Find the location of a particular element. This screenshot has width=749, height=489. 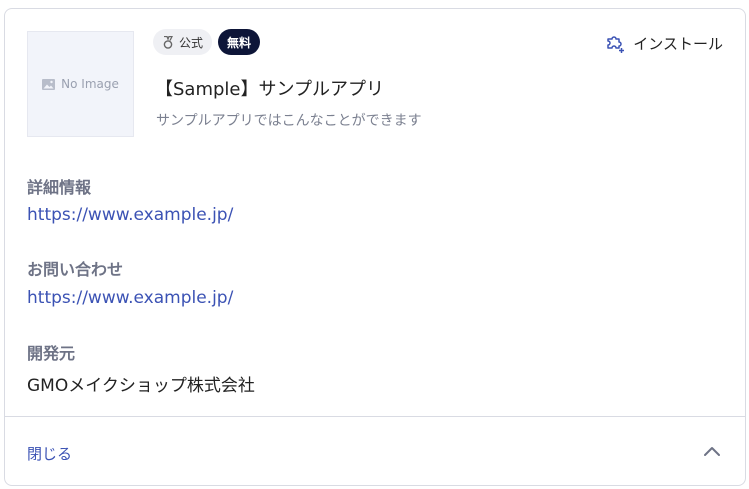

free-badge-label: 無料 is located at coordinates (239, 42).